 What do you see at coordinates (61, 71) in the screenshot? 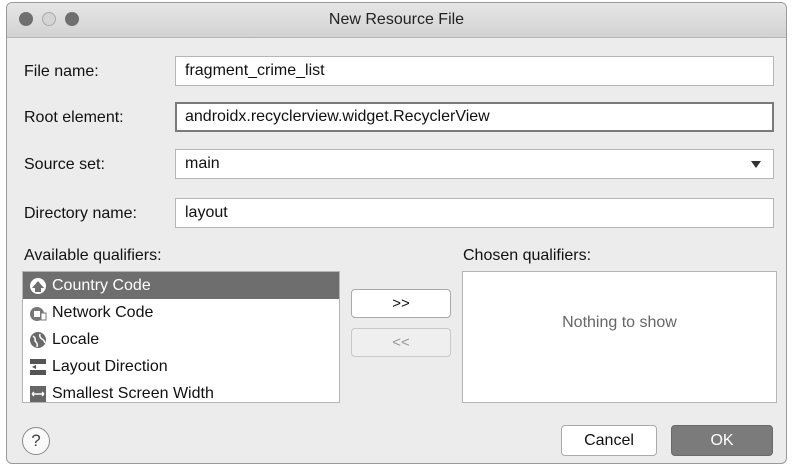
I see `file-name-label: File name:` at bounding box center [61, 71].